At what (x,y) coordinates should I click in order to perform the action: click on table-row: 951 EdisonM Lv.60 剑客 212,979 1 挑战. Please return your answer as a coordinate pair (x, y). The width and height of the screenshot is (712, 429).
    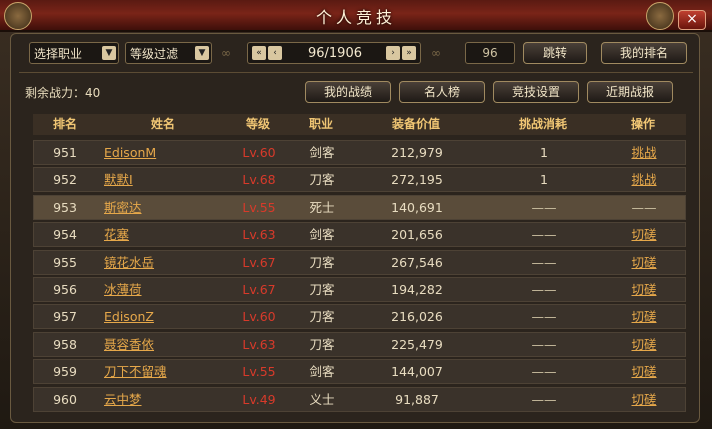
    Looking at the image, I should click on (359, 152).